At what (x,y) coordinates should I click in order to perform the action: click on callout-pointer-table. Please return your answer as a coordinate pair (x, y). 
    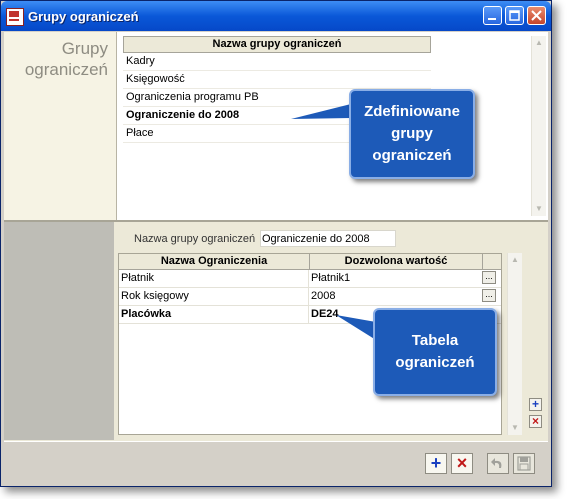
    Looking at the image, I should click on (356, 327).